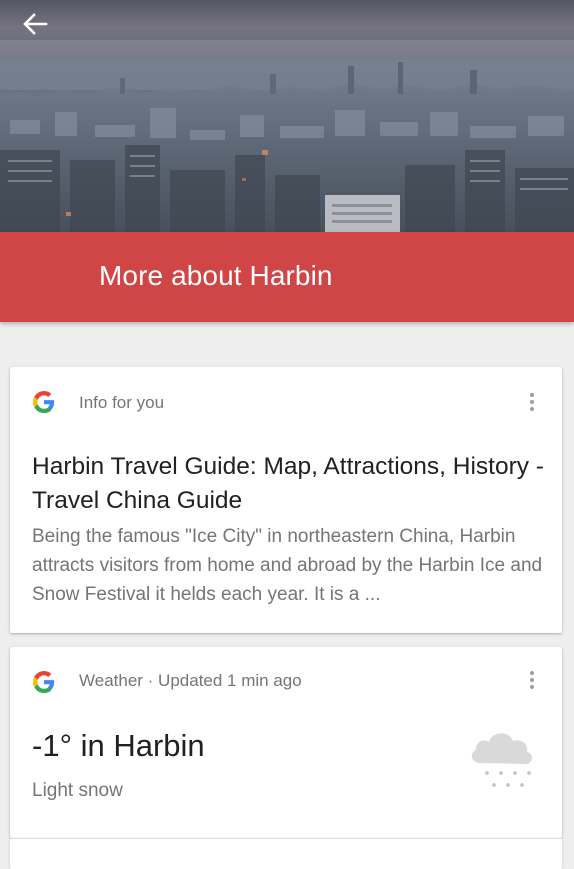 The height and width of the screenshot is (869, 574). I want to click on page-title: More about Harbin, so click(216, 275).